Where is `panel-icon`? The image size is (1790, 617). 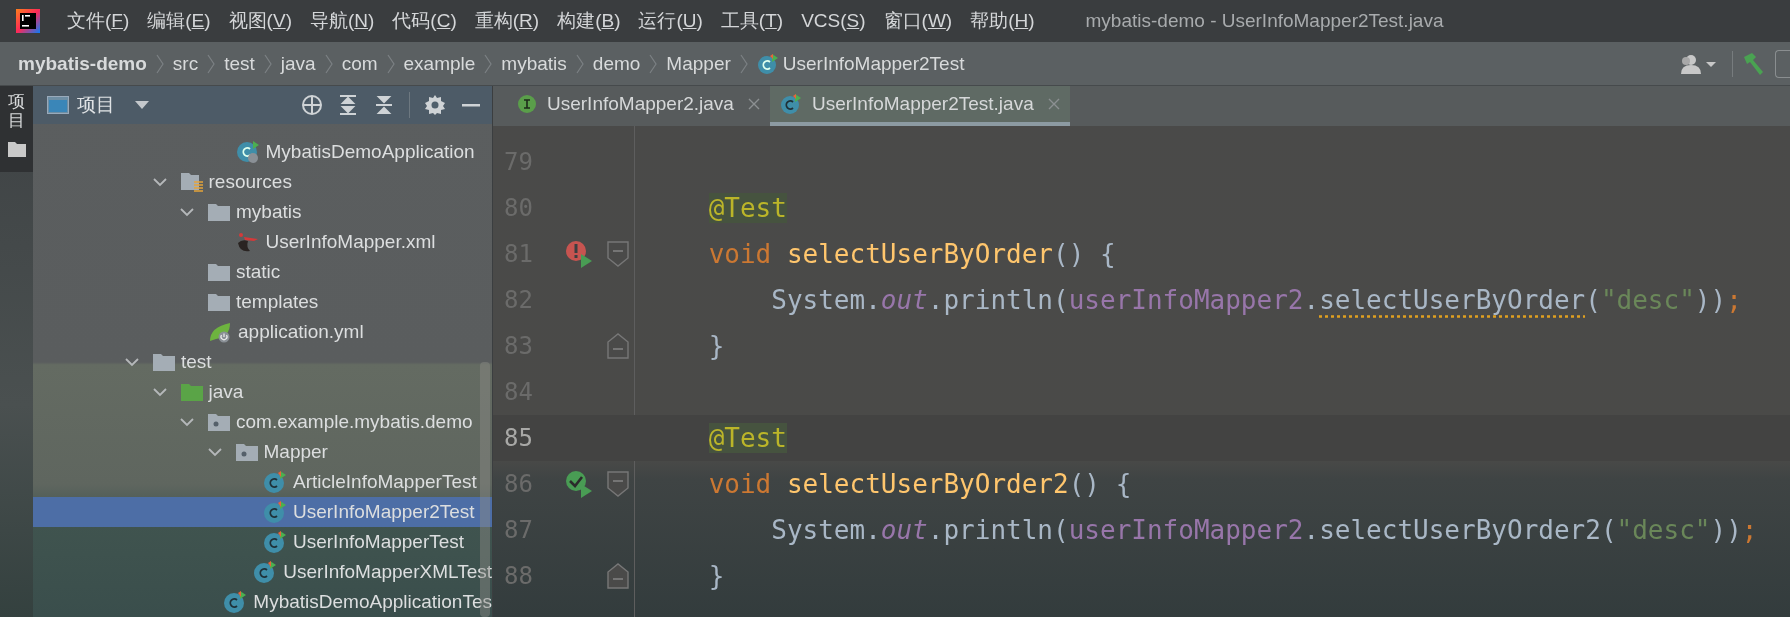 panel-icon is located at coordinates (58, 105).